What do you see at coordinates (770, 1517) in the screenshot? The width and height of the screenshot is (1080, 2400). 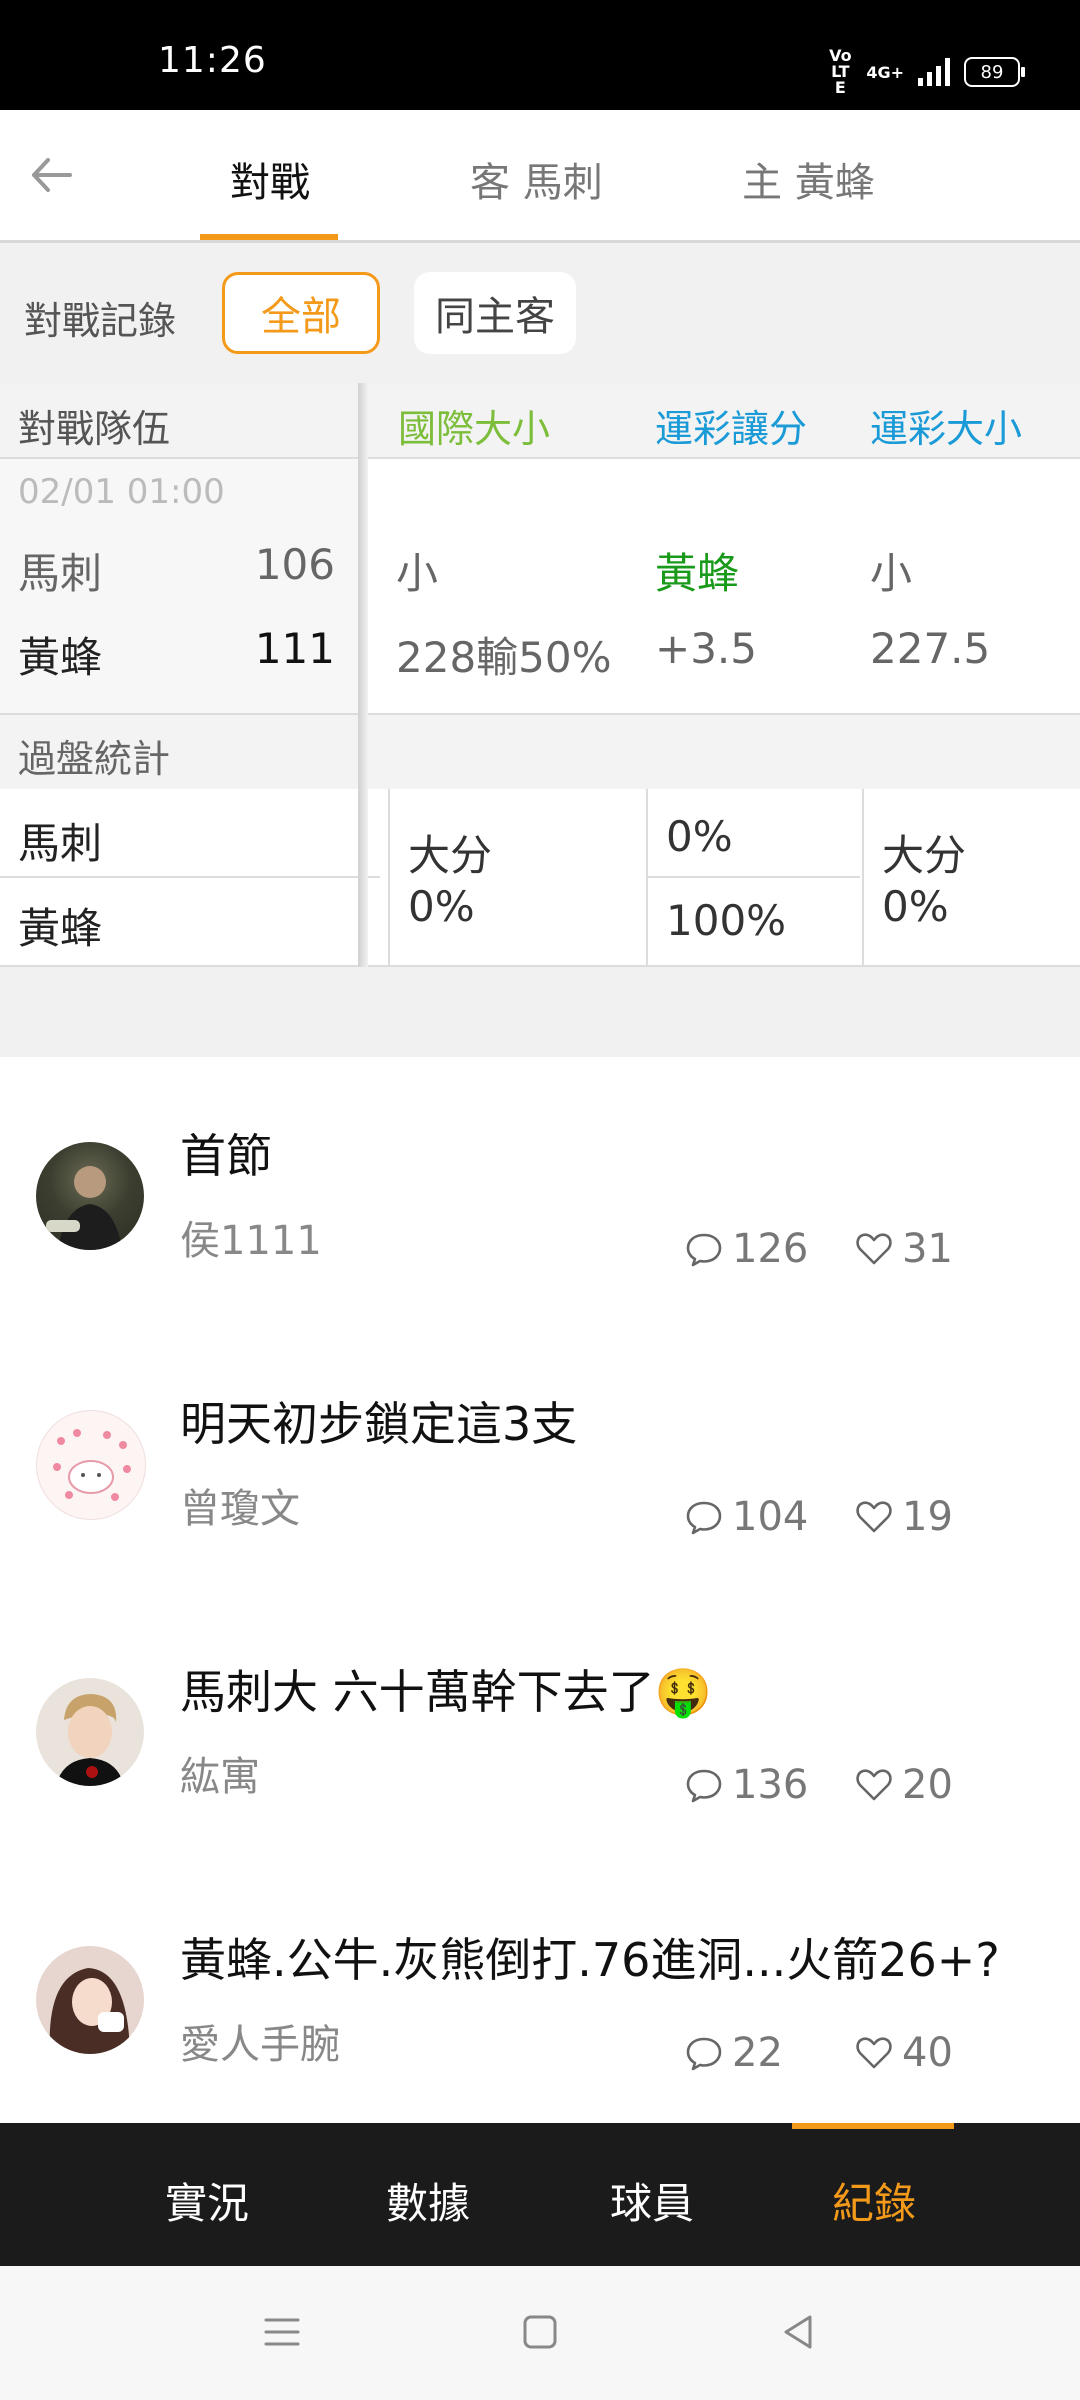 I see `comment-count-value: 104` at bounding box center [770, 1517].